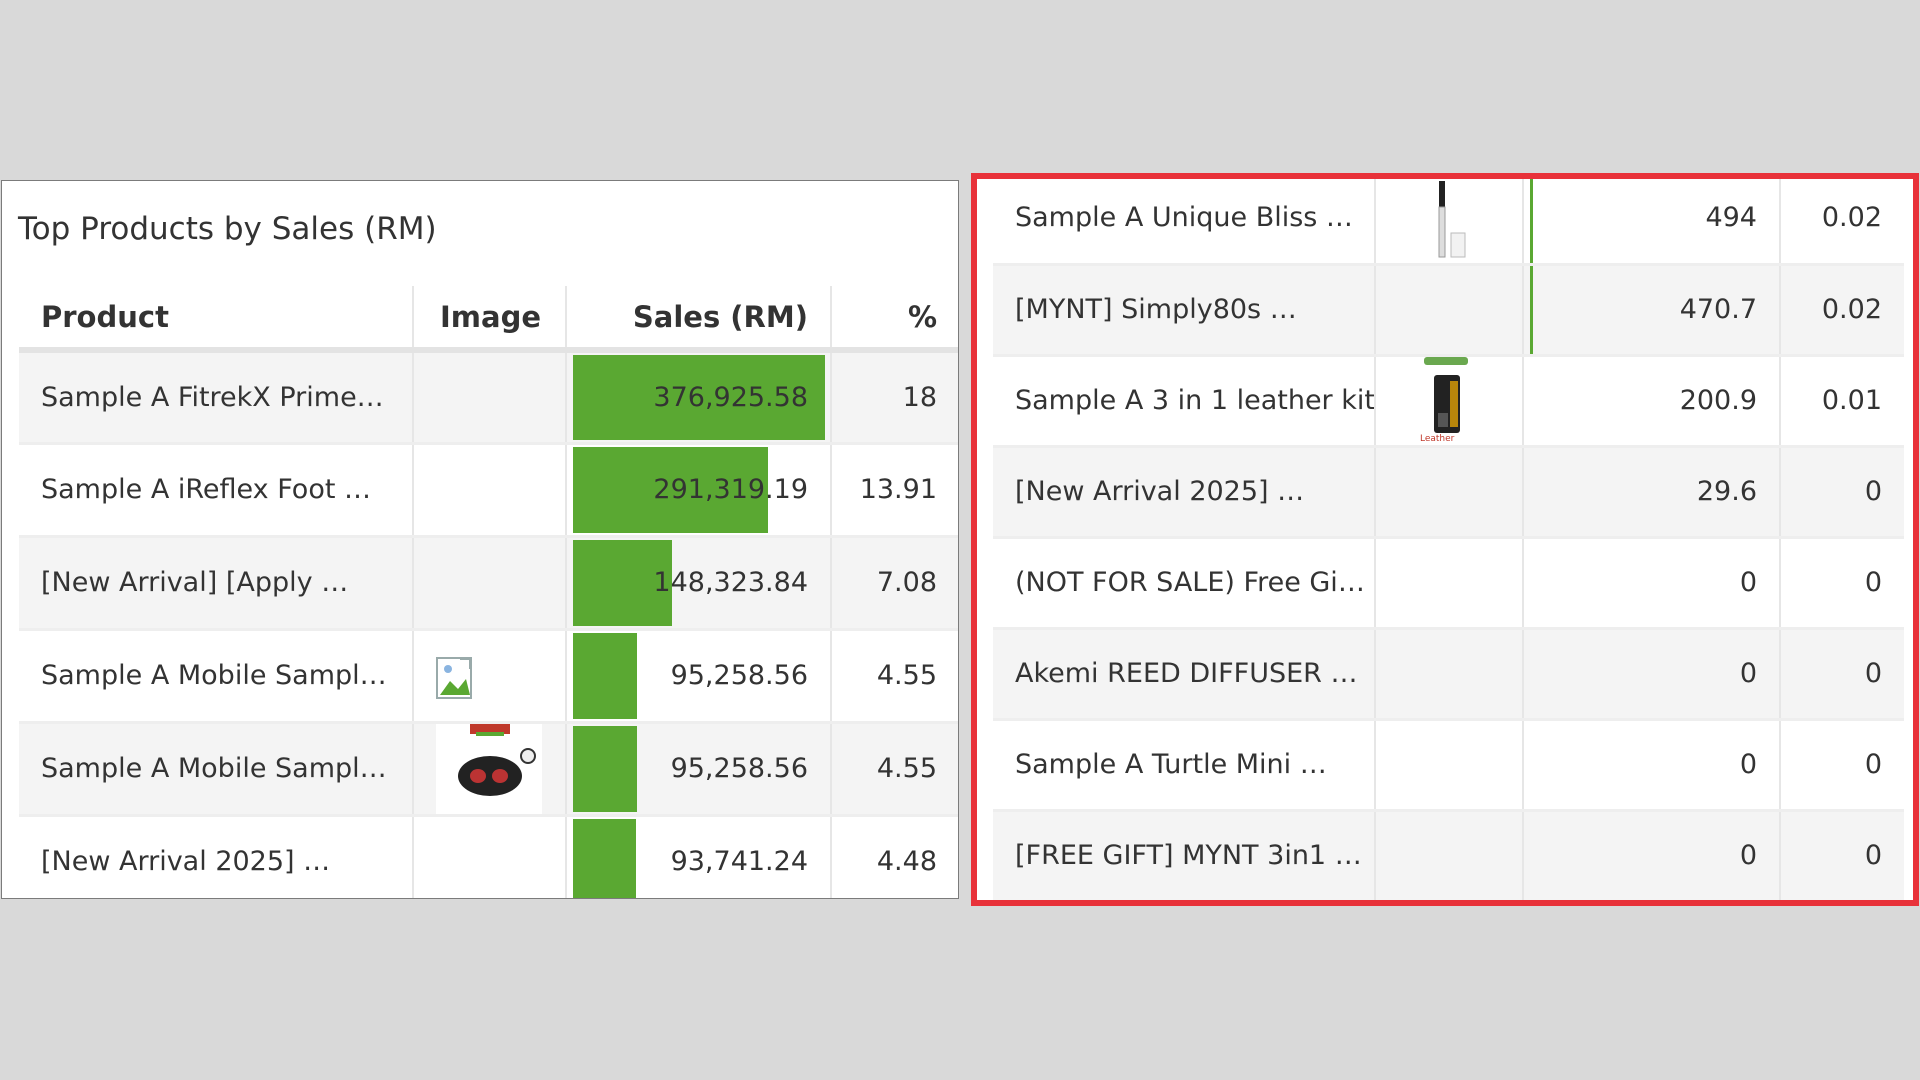 This screenshot has height=1080, width=1920. I want to click on table-row: (NOT FOR SALE) Free Gi… 0 0, so click(1448, 583).